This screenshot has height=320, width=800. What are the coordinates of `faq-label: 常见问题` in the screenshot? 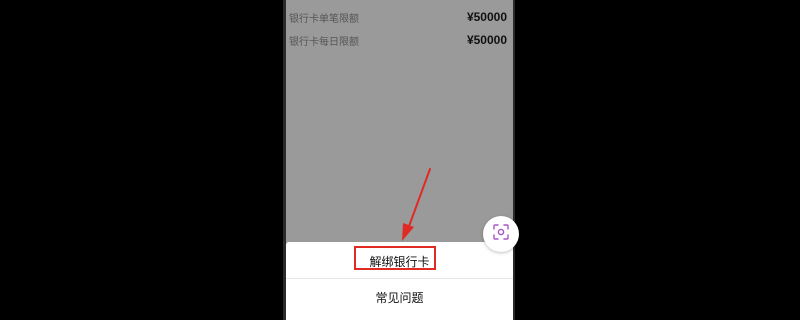 It's located at (399, 297).